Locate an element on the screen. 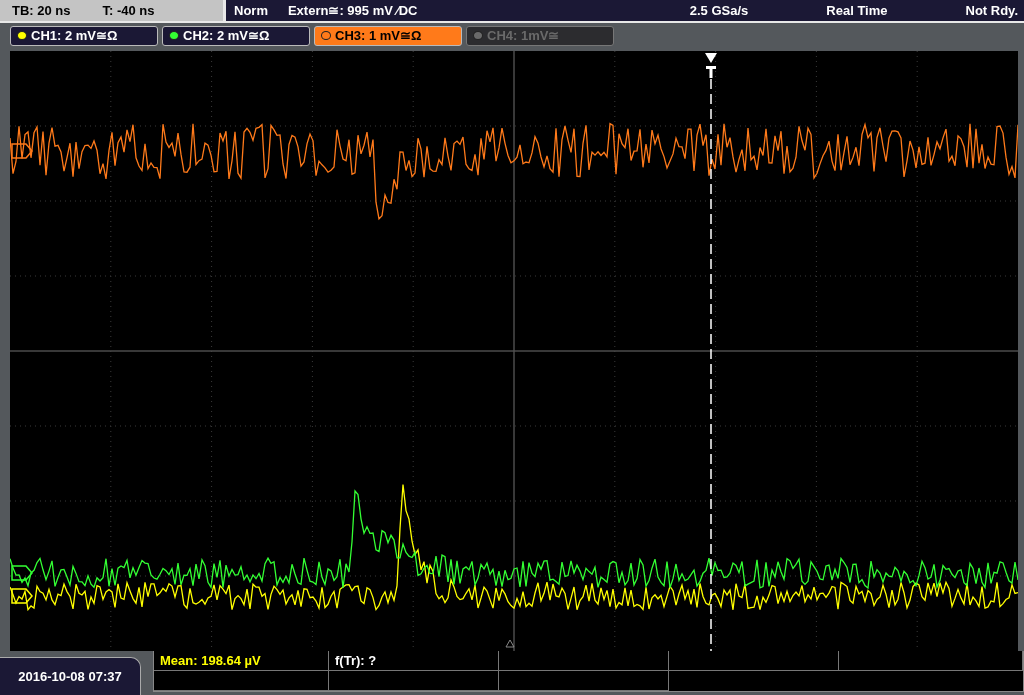 This screenshot has height=695, width=1024. channel-tab: CH2: 2 mV≅Ω is located at coordinates (236, 35).